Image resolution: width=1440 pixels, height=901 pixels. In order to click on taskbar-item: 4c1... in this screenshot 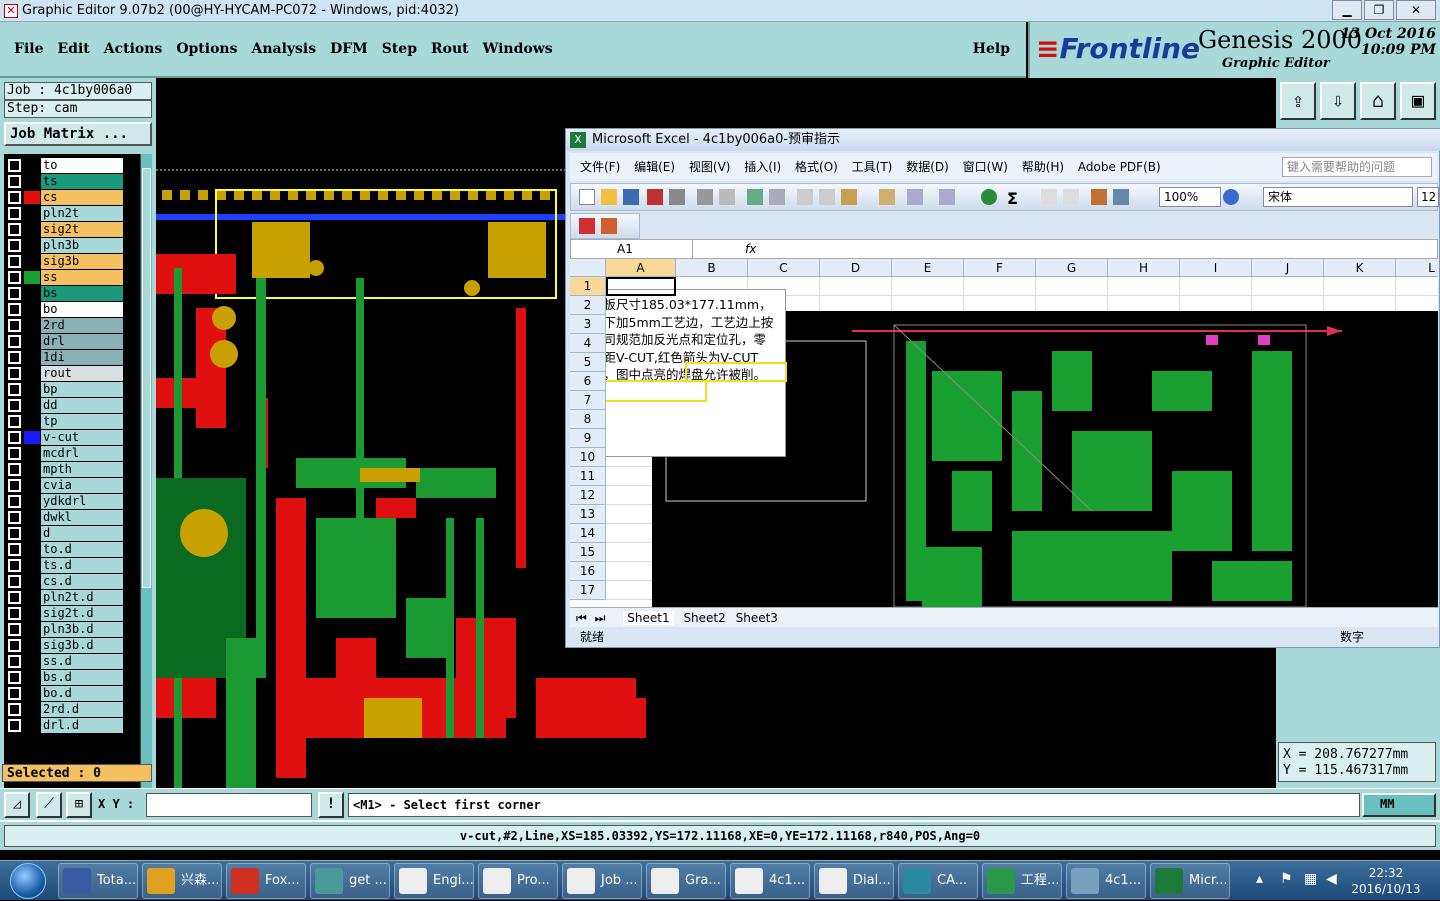, I will do `click(770, 881)`.